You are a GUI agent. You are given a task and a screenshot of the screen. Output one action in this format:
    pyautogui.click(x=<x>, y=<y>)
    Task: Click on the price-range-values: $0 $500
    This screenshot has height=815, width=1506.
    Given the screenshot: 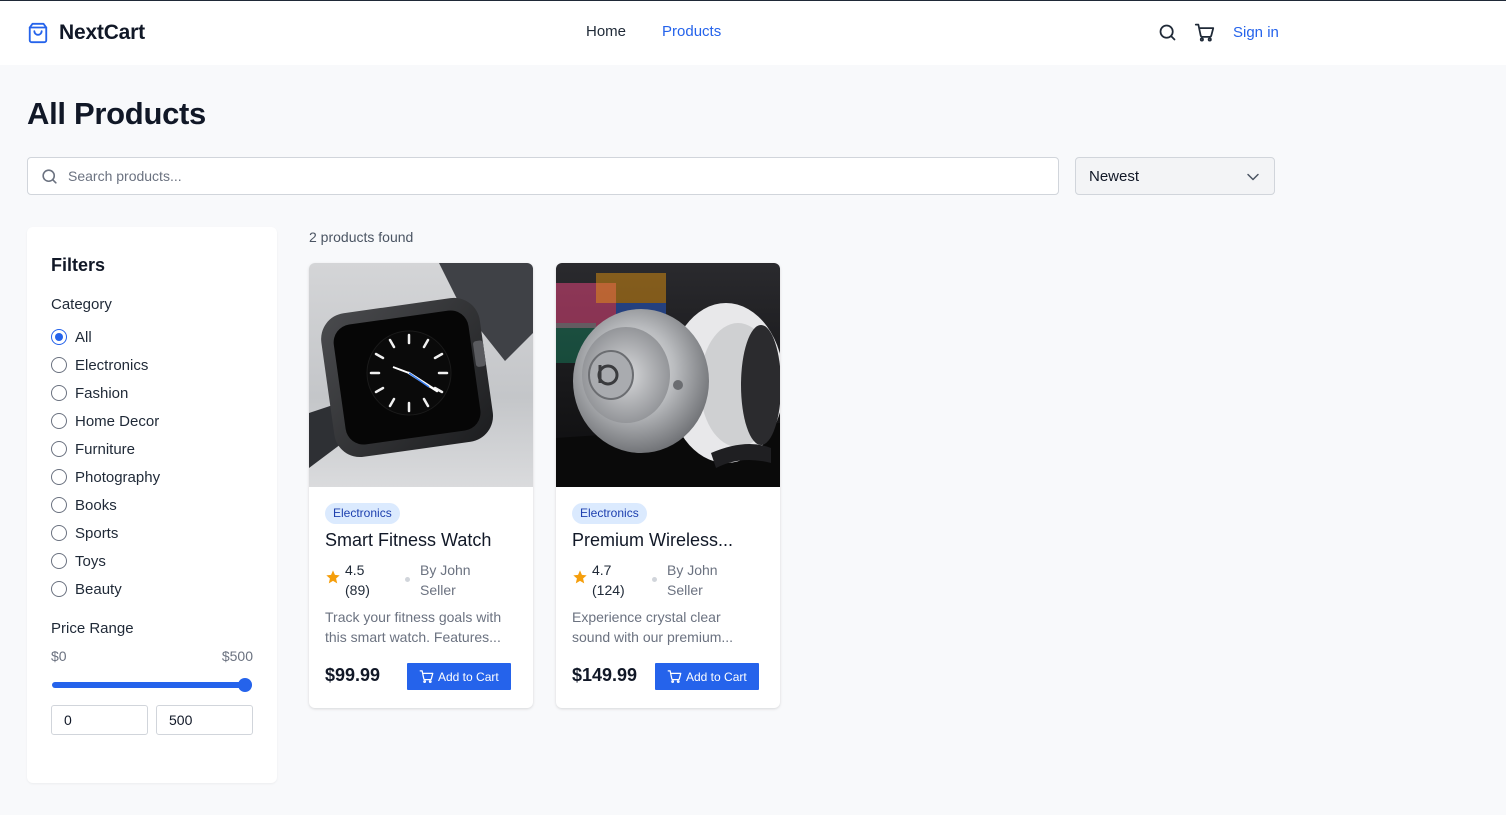 What is the action you would take?
    pyautogui.click(x=152, y=656)
    